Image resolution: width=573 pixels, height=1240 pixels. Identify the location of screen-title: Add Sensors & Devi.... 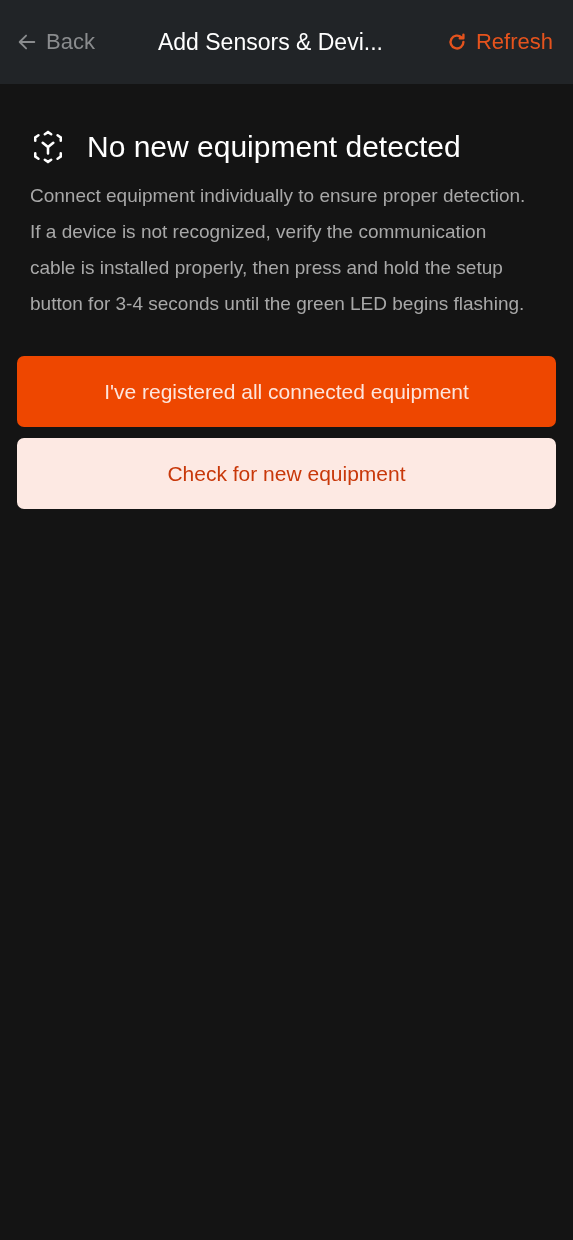
(270, 42).